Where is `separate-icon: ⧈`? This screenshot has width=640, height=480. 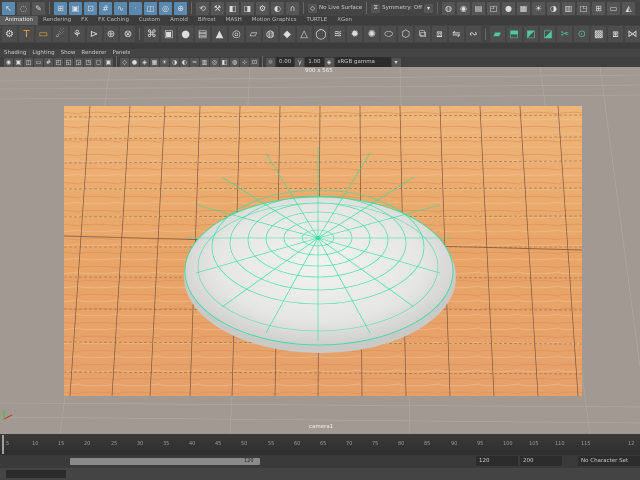 separate-icon: ⧈ is located at coordinates (439, 34).